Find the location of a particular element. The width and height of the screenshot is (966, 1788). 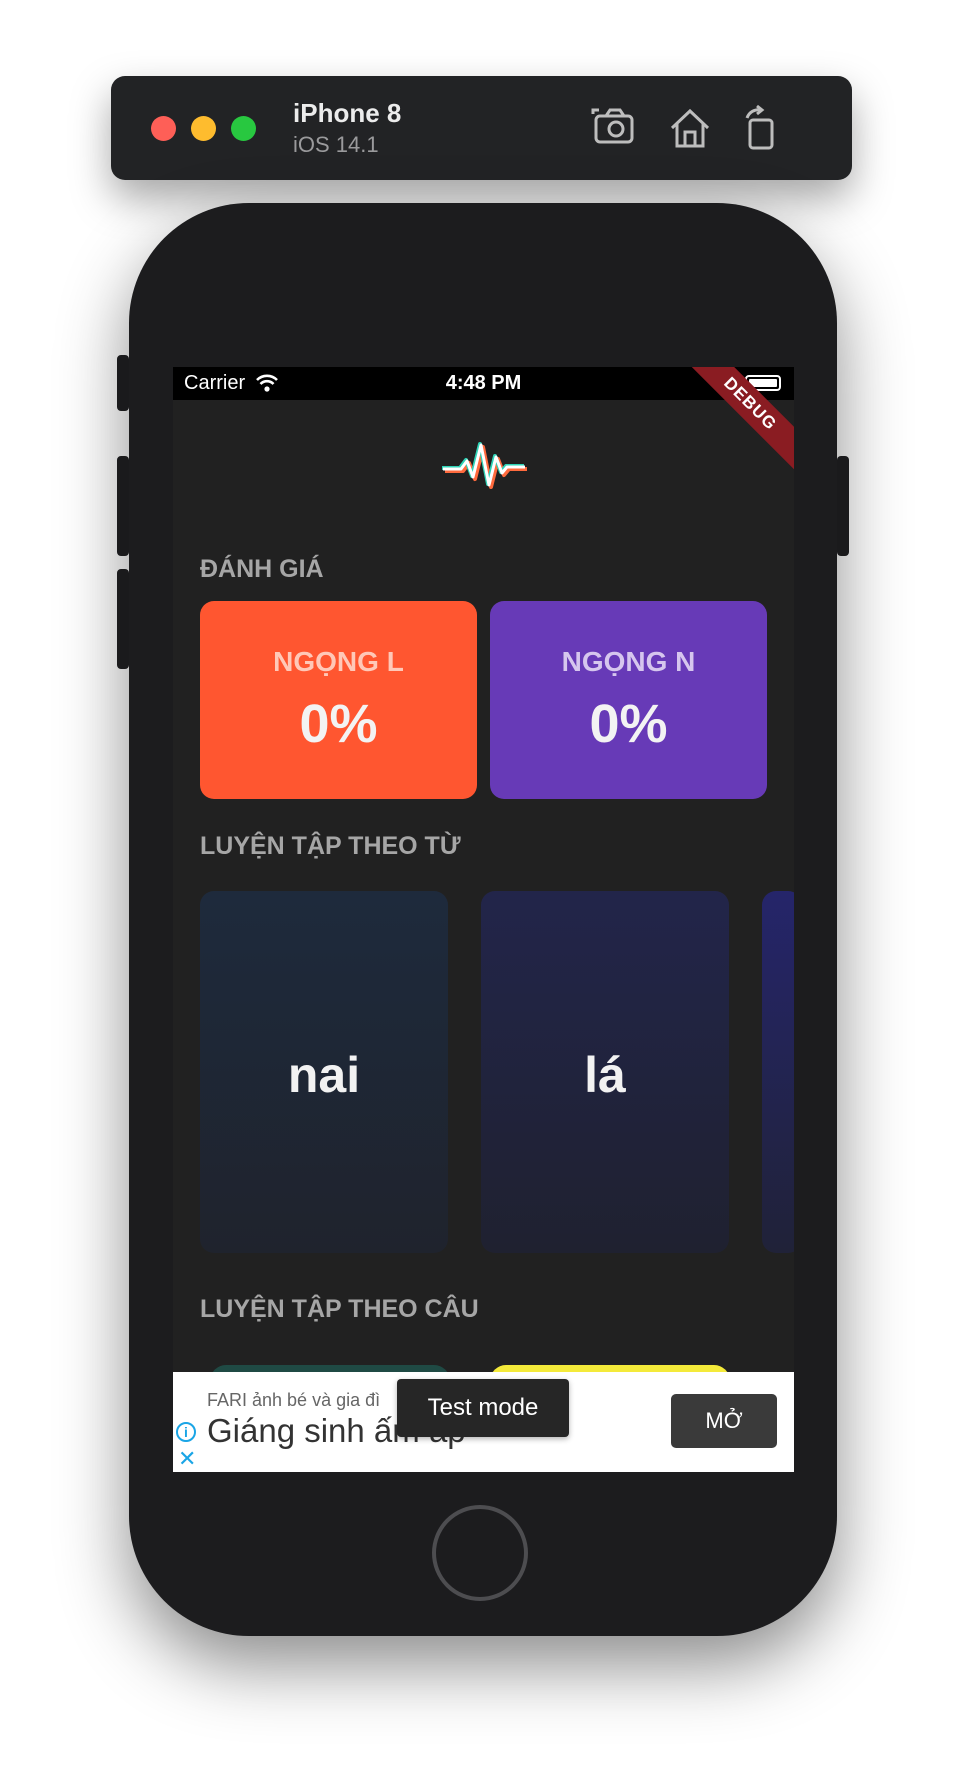

home-icon is located at coordinates (690, 128).